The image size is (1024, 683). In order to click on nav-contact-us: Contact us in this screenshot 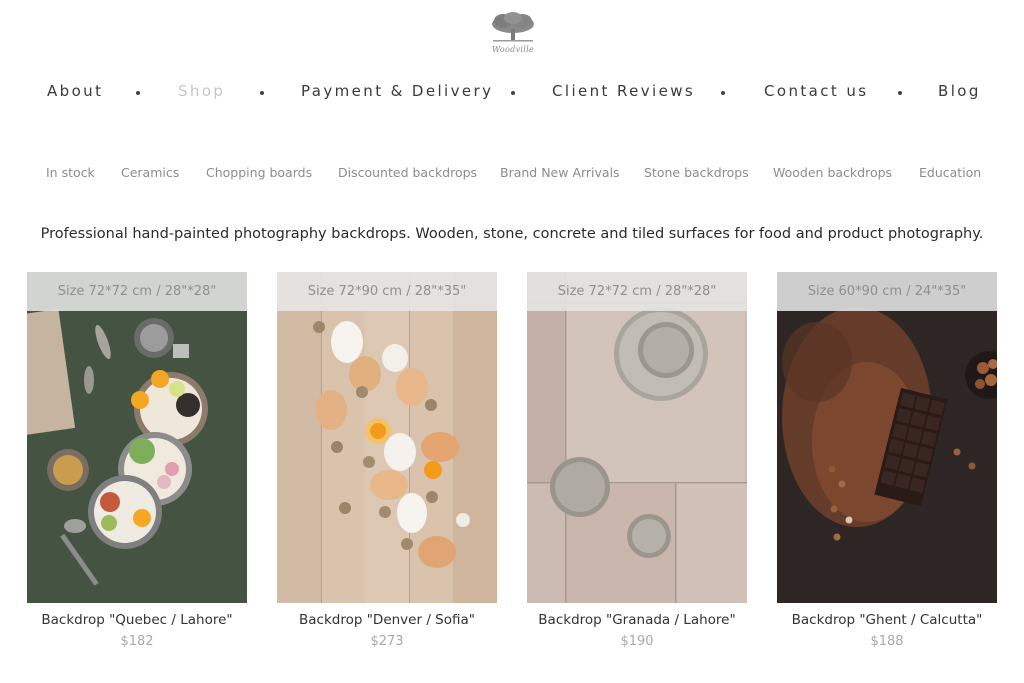, I will do `click(816, 91)`.